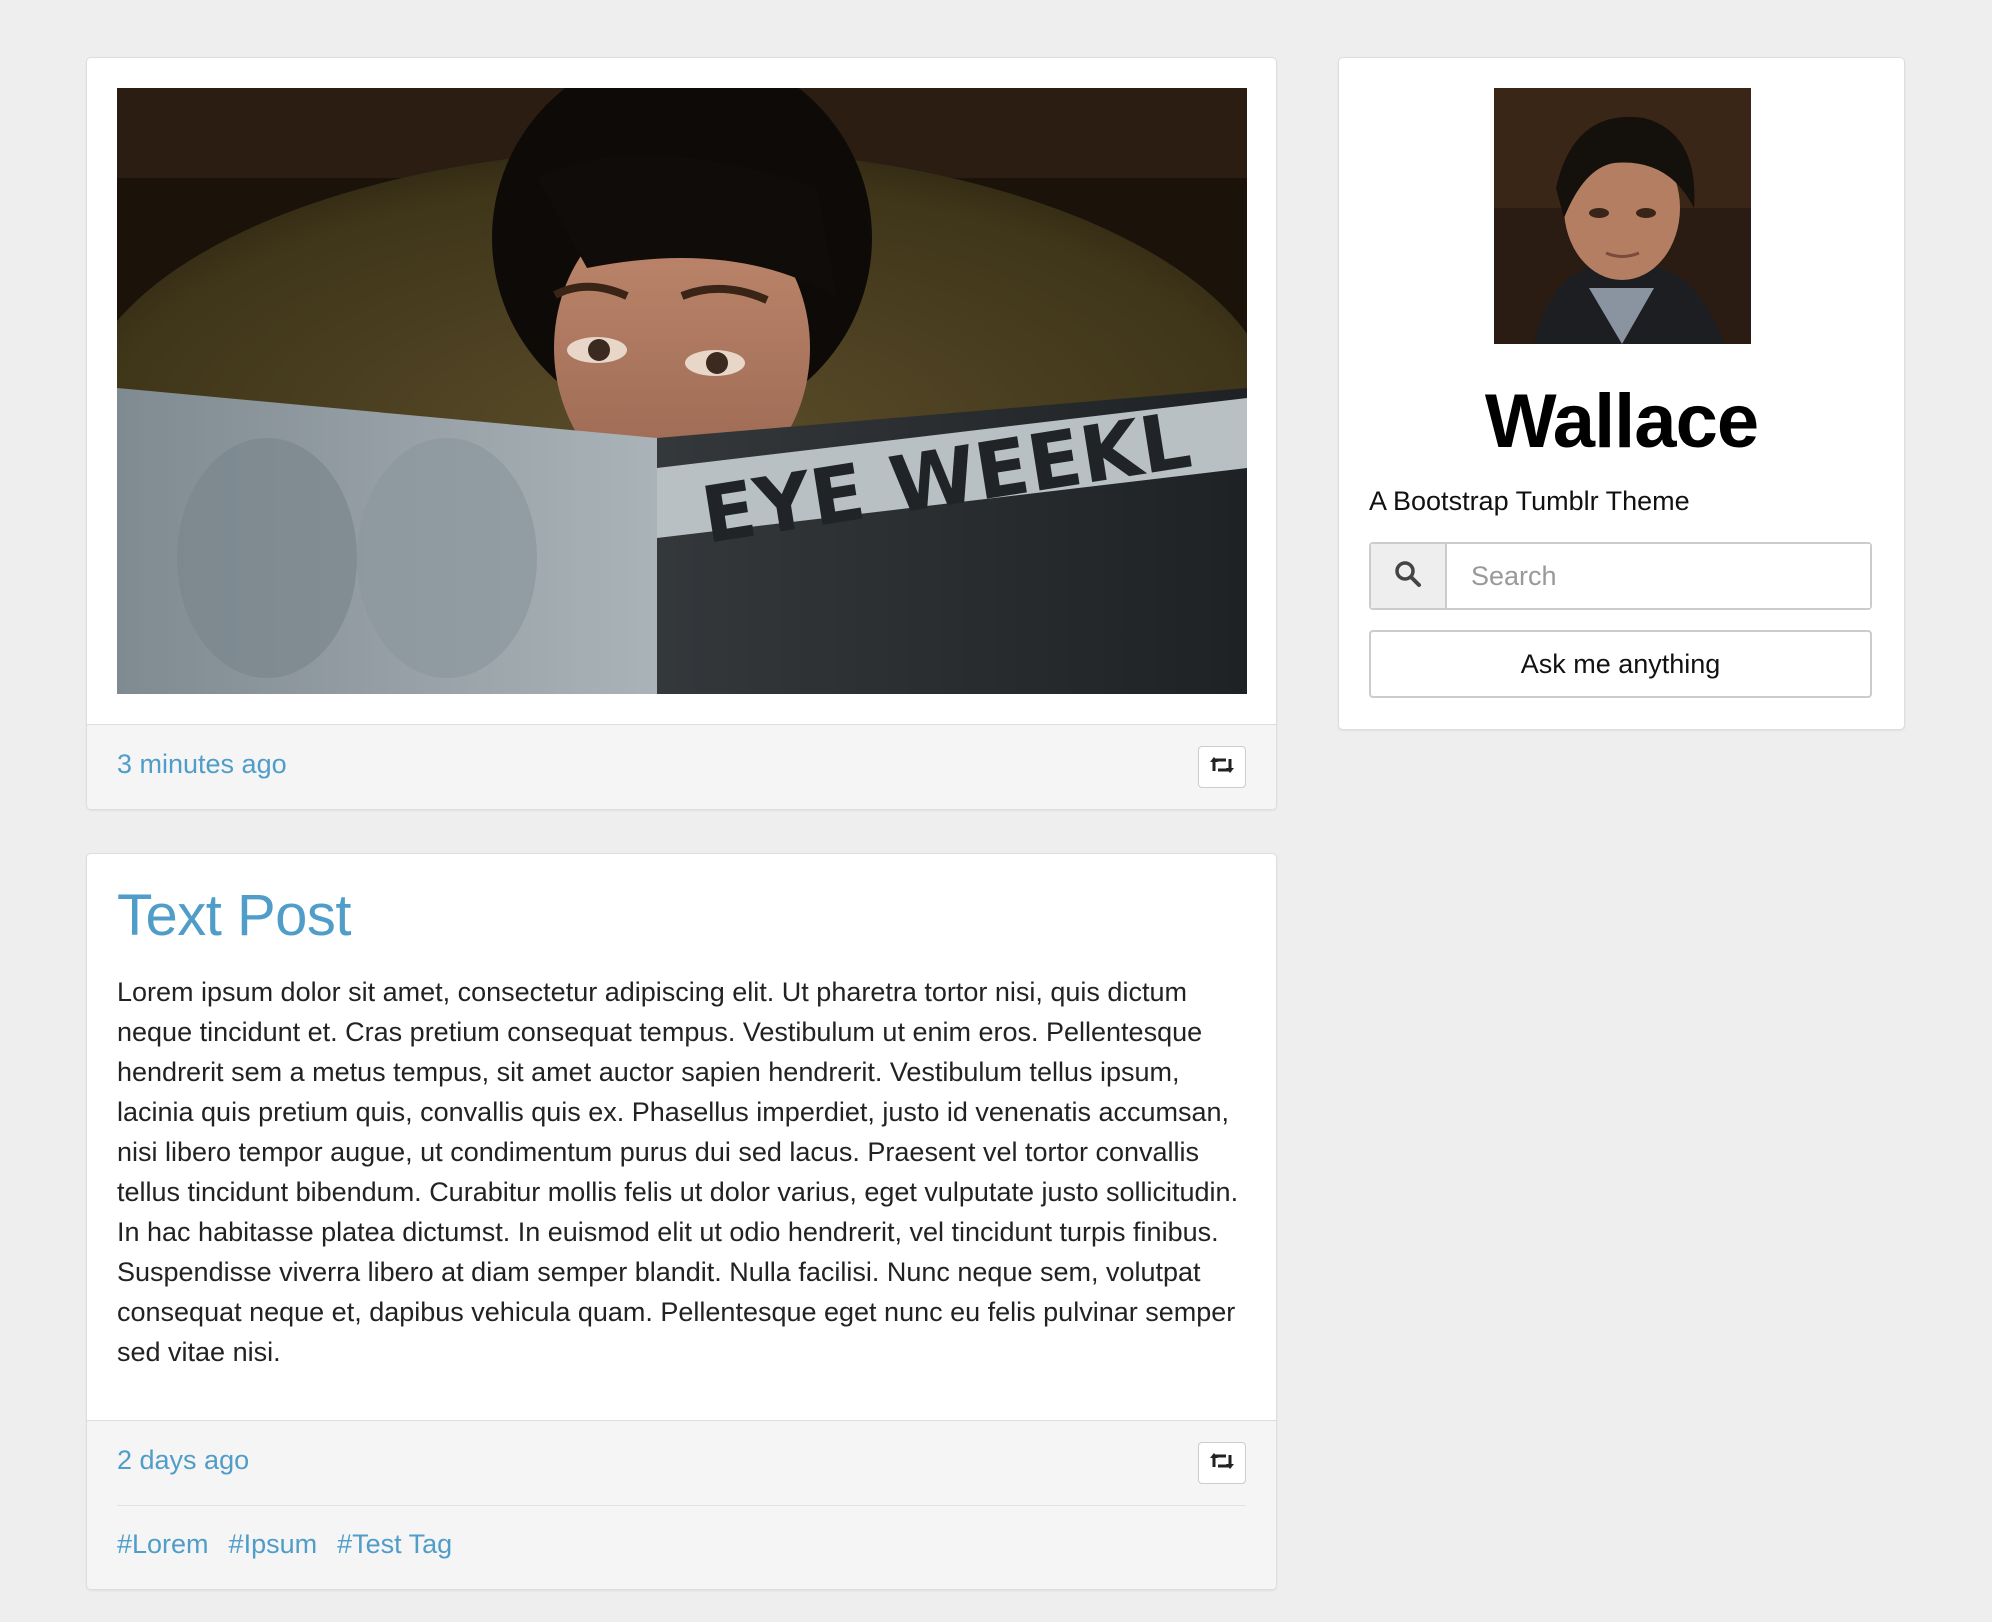  I want to click on avatar, so click(1622, 216).